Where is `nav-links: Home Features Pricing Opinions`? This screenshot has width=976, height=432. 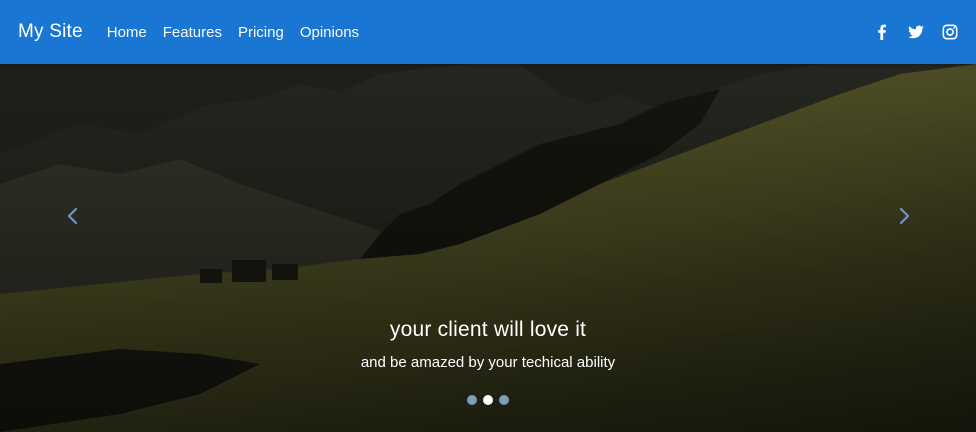
nav-links: Home Features Pricing Opinions is located at coordinates (233, 32).